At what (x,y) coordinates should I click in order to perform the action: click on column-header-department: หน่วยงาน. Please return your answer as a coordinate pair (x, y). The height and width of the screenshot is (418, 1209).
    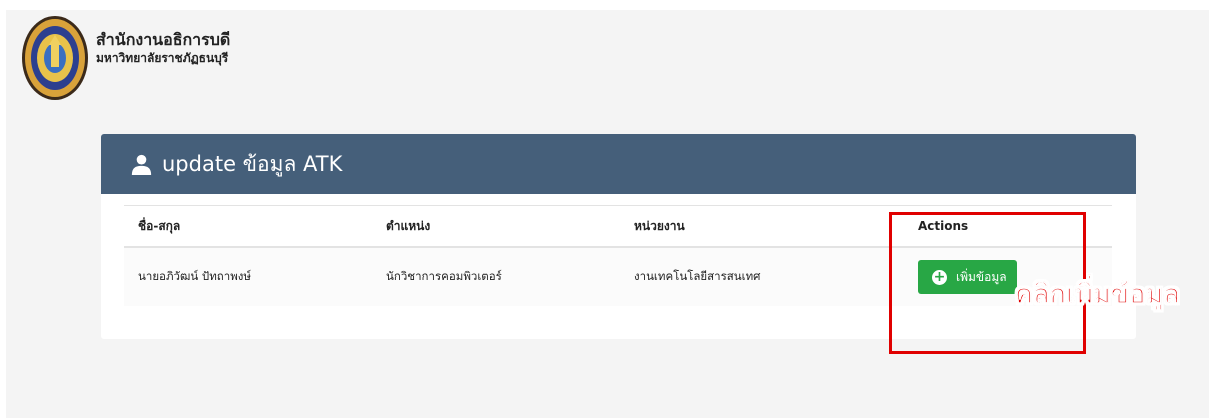
    Looking at the image, I should click on (762, 226).